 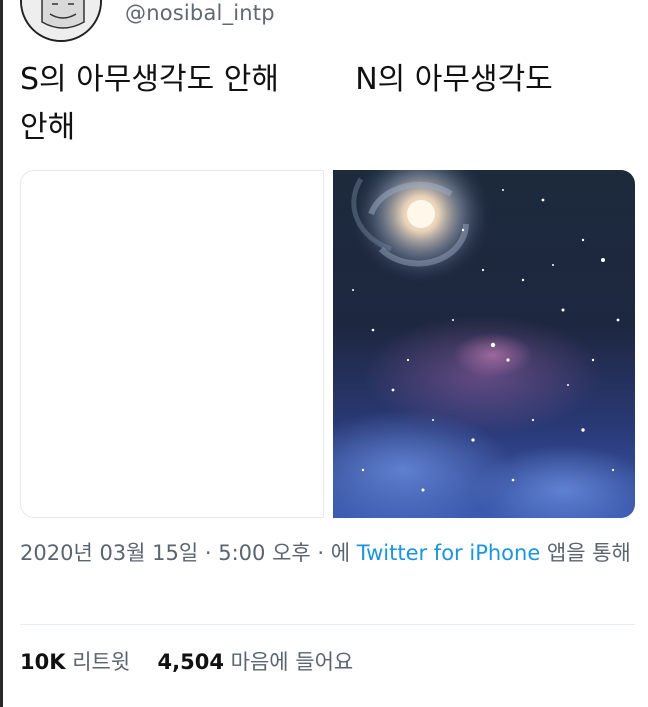 I want to click on user-handle: @nosibal_intp, so click(x=200, y=13).